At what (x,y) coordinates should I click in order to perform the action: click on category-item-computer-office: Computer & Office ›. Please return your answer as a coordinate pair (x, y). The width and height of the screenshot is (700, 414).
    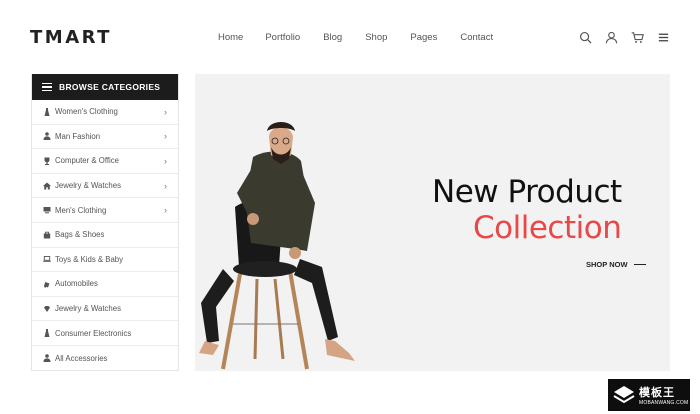
    Looking at the image, I should click on (105, 161).